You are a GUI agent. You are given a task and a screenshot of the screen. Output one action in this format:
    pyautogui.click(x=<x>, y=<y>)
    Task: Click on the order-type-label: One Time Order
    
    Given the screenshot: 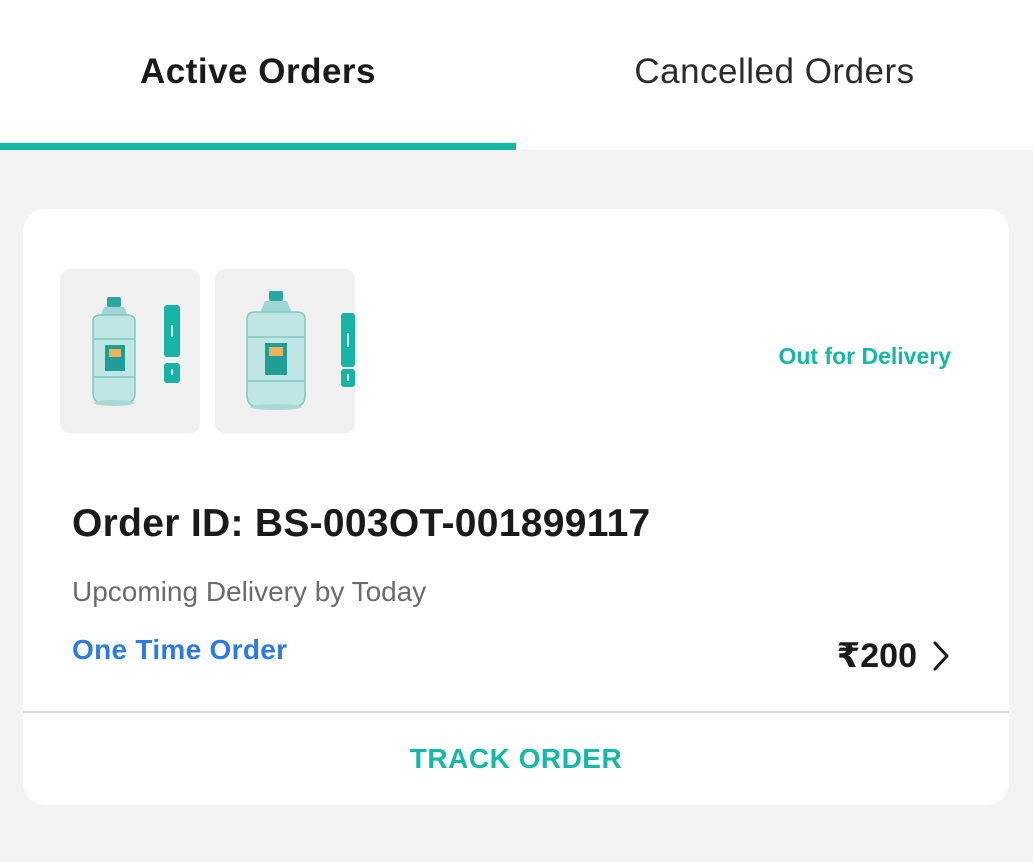 What is the action you would take?
    pyautogui.click(x=180, y=649)
    